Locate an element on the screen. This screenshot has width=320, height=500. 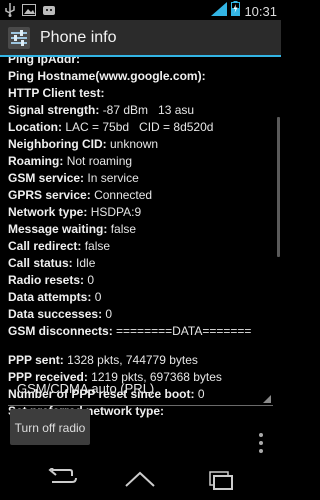
info-label: Location: is located at coordinates (35, 127).